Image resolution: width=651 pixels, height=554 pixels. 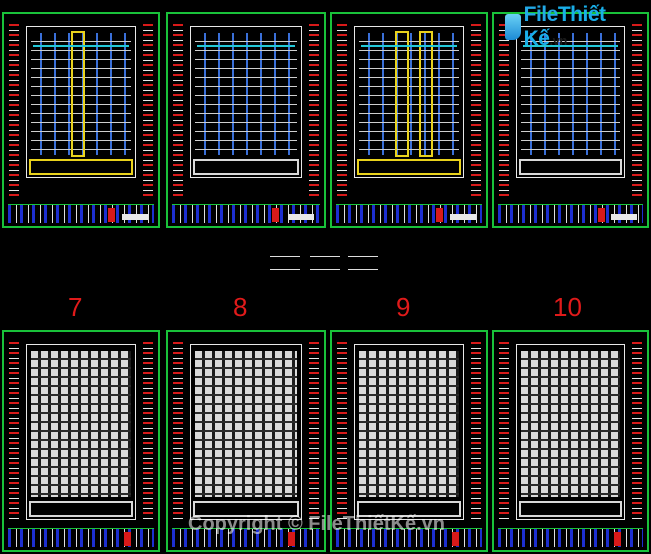 What do you see at coordinates (240, 307) in the screenshot?
I see `sheet-number-8: 8` at bounding box center [240, 307].